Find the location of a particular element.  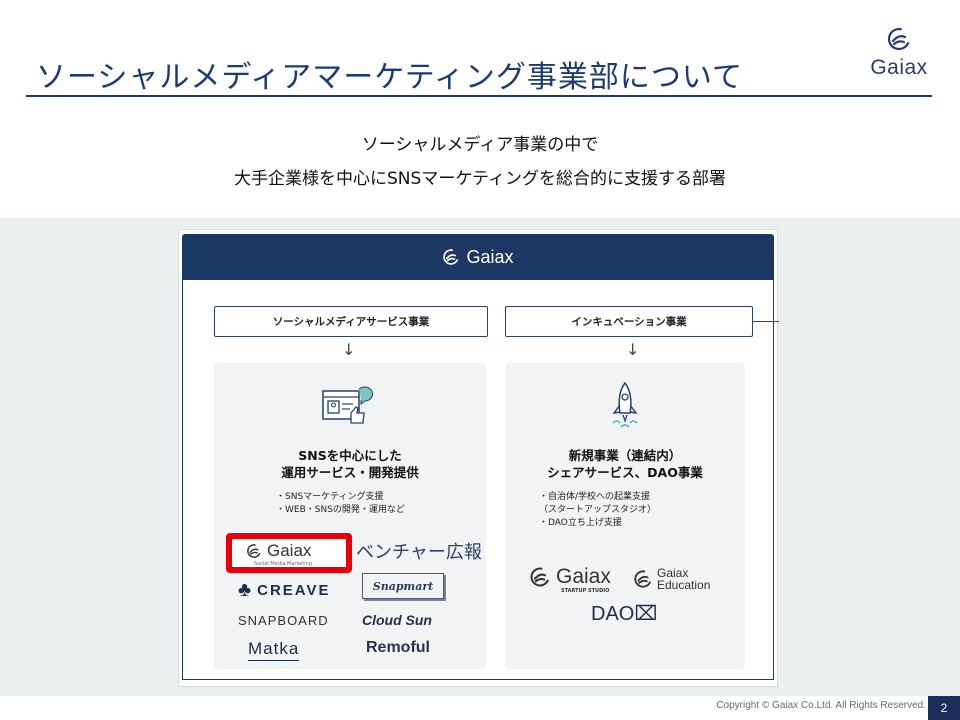

org-company-name: Gaiax is located at coordinates (490, 256).